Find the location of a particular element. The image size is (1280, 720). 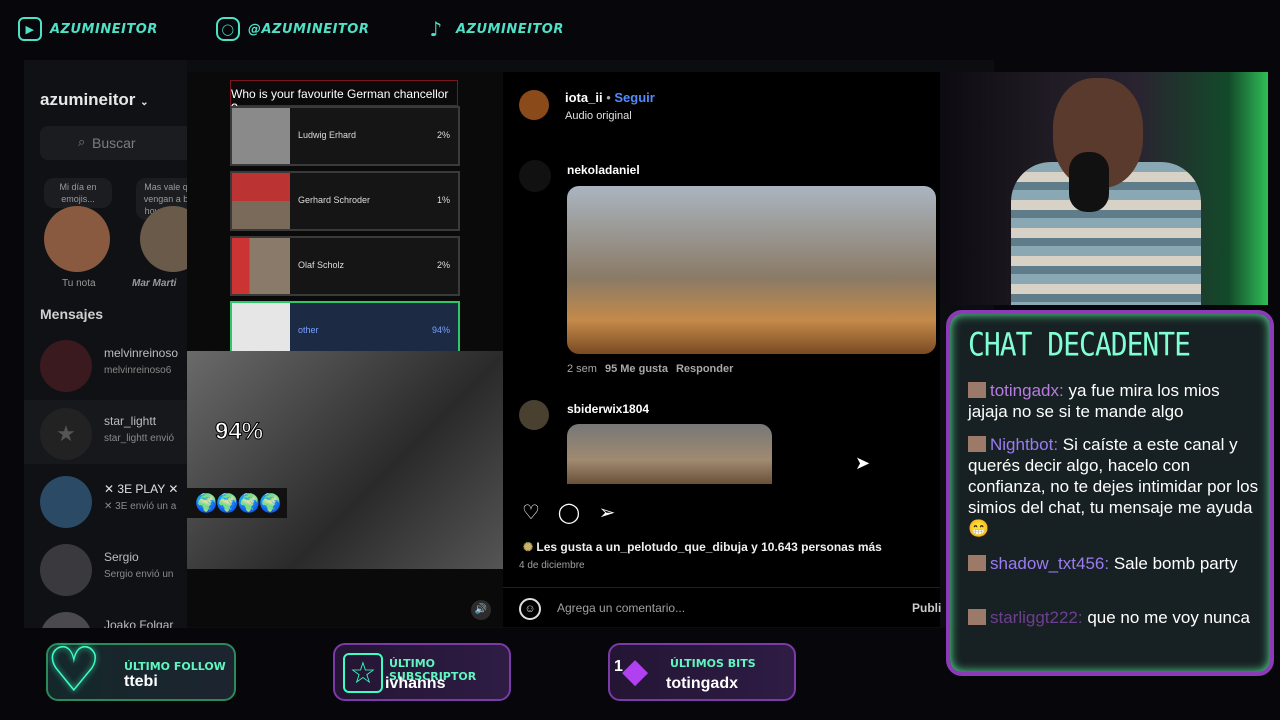

story-label: Tu nota is located at coordinates (79, 283).